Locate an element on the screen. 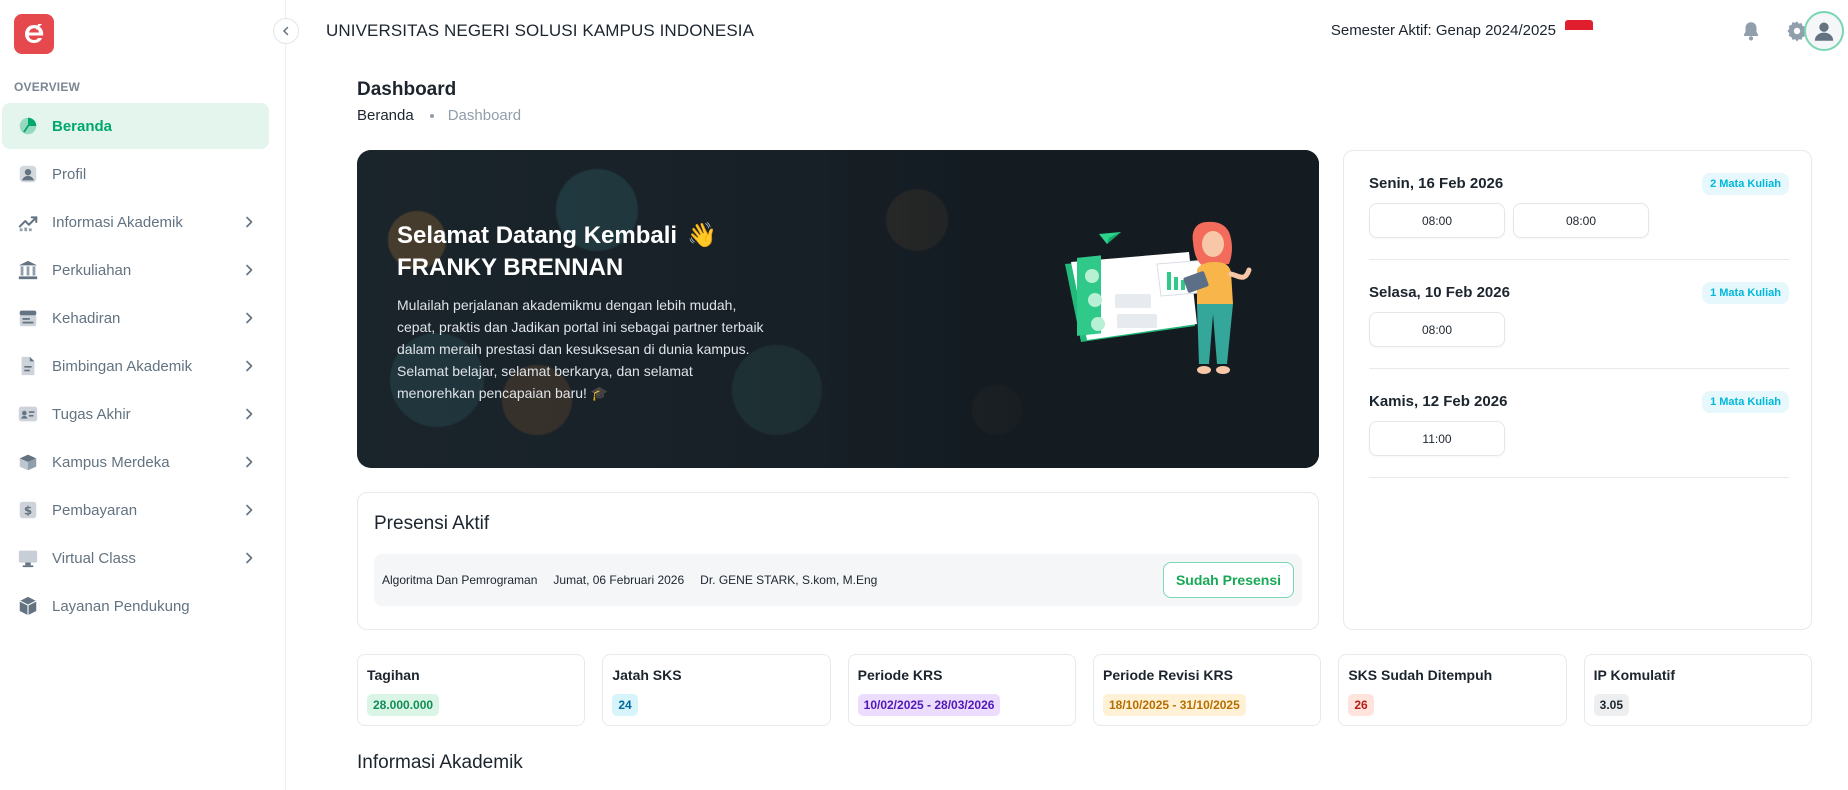  sidebar-item-tugas-akhir: Tugas Akhir is located at coordinates (135, 414).